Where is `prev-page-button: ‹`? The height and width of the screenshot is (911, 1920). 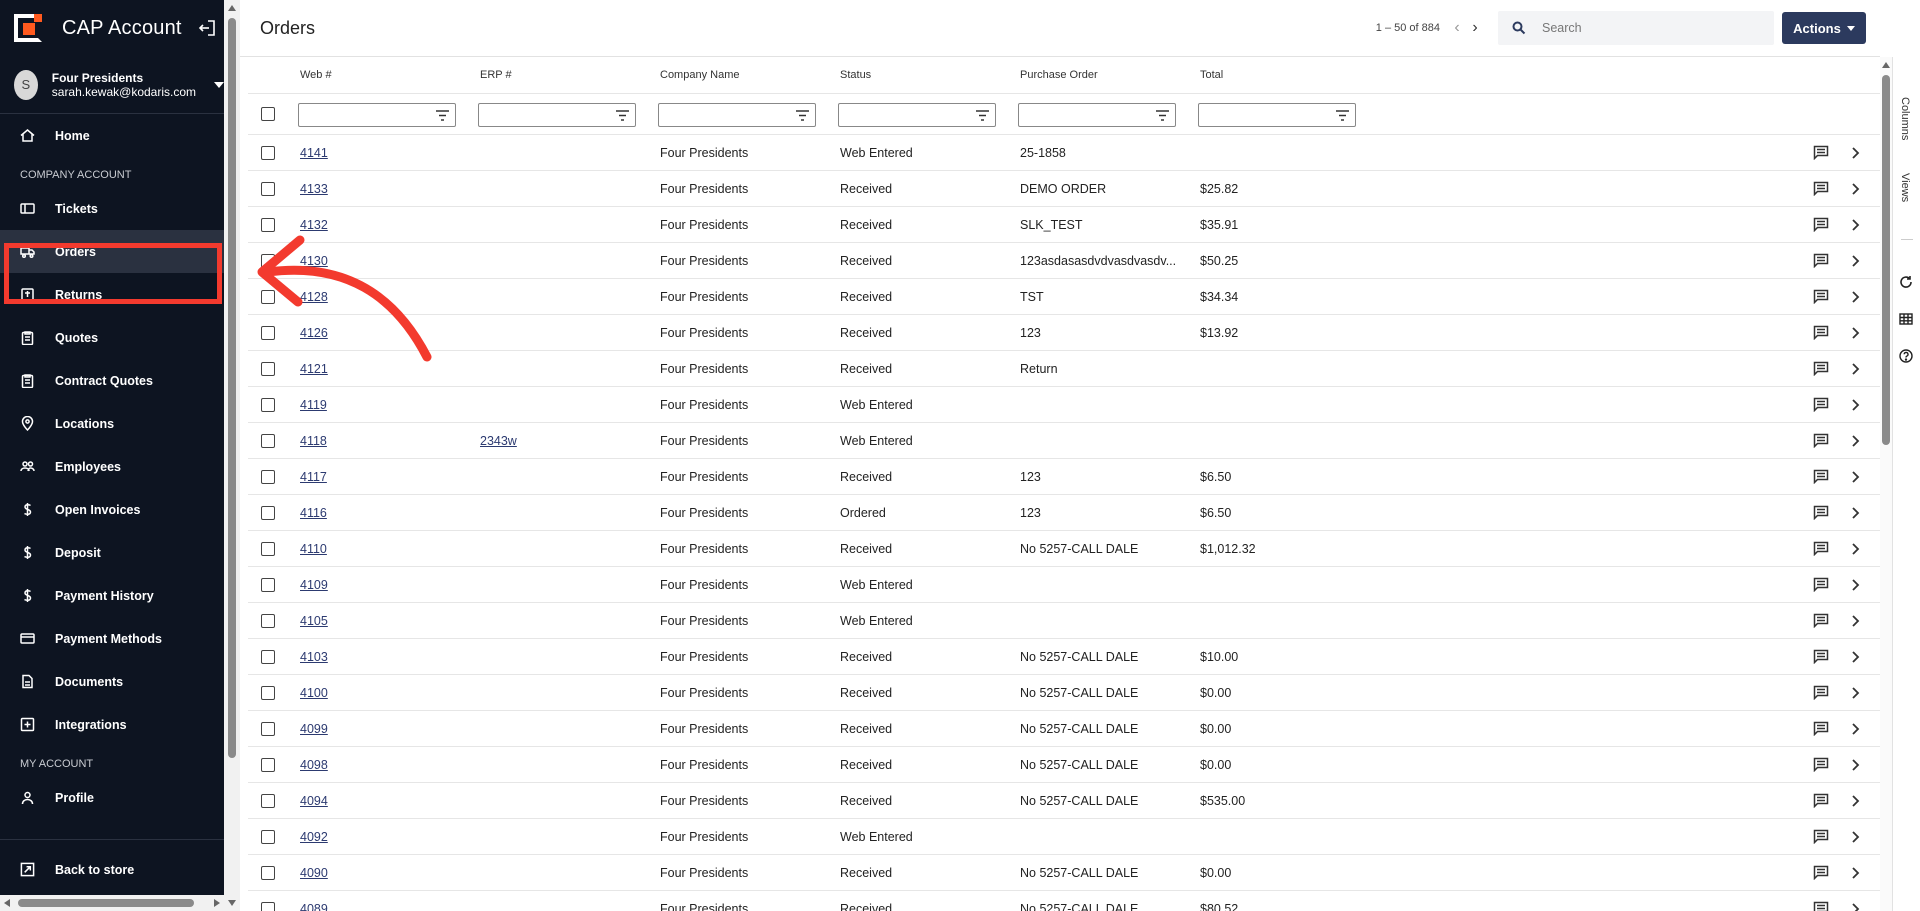
prev-page-button: ‹ is located at coordinates (1457, 28).